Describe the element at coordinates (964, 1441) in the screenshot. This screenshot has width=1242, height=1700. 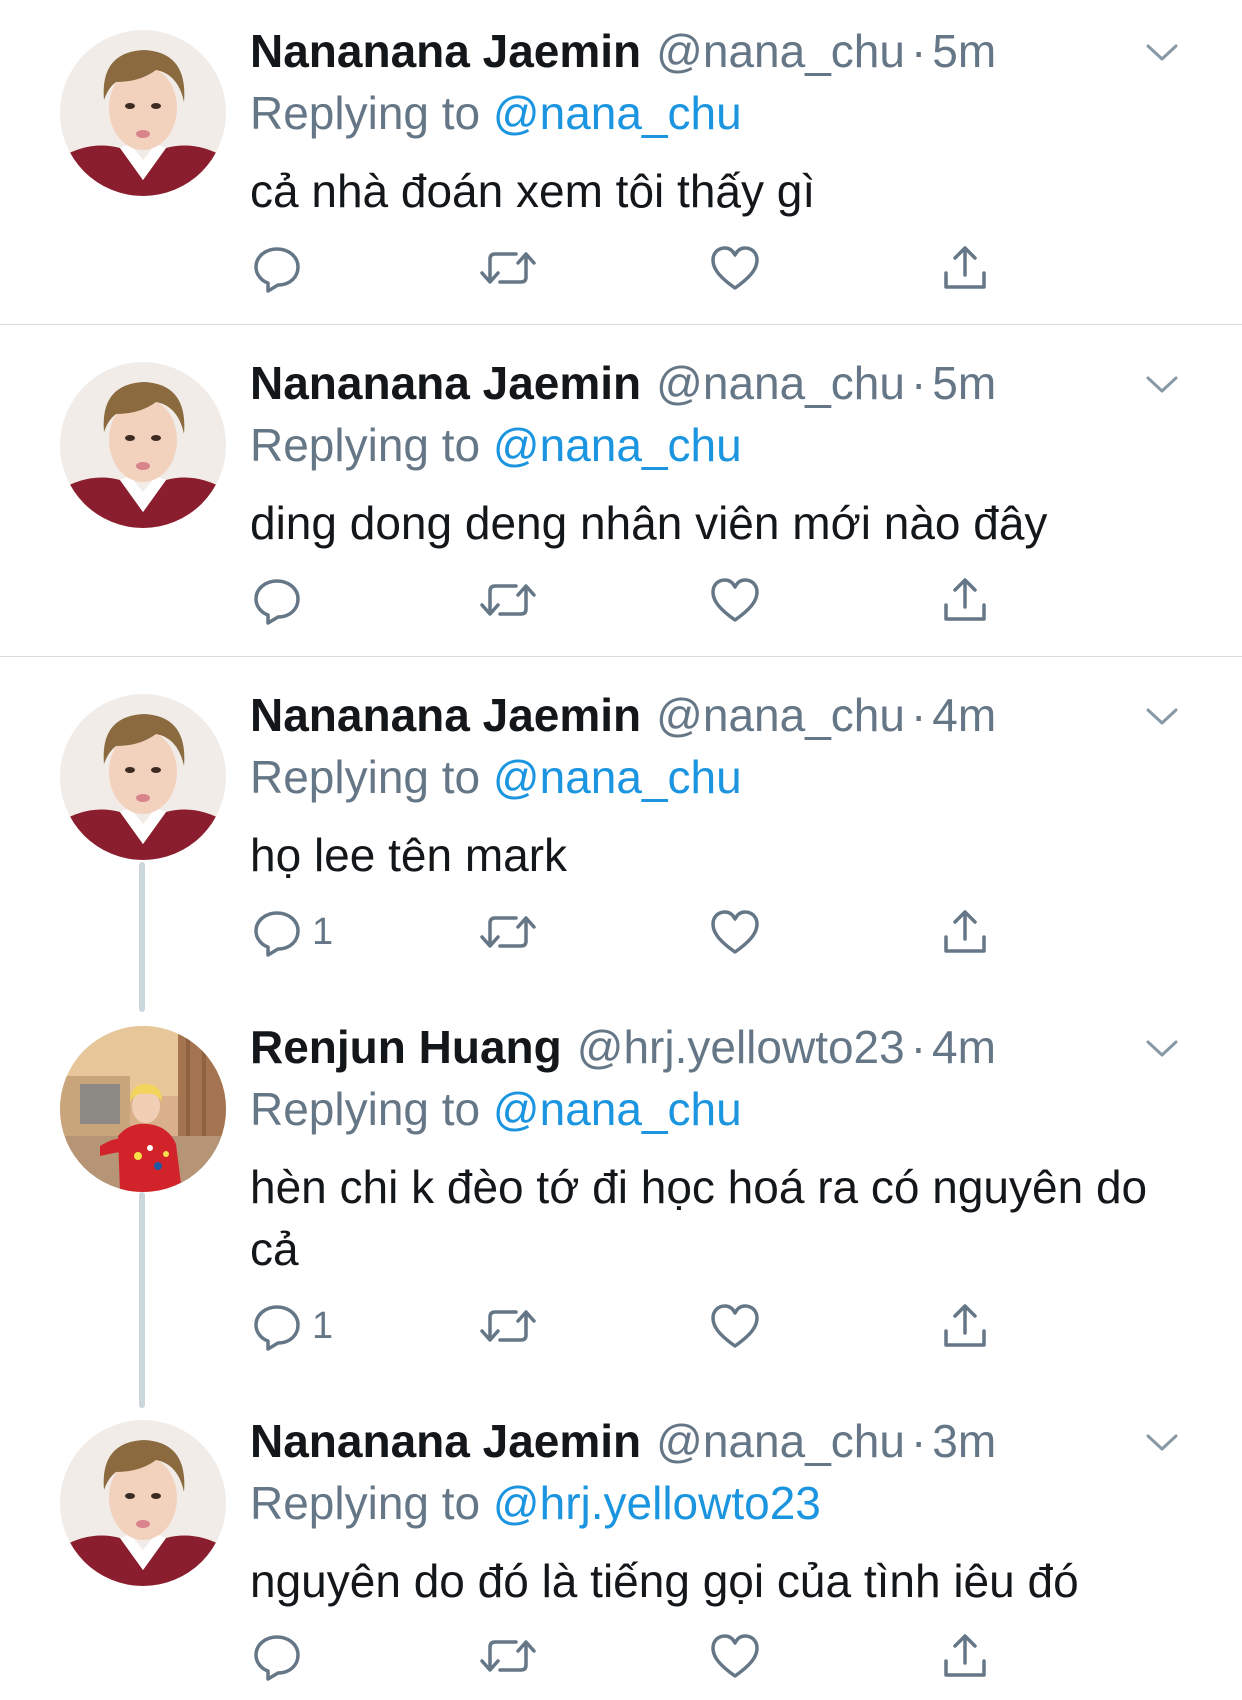
I see `timestamp: 3m` at that location.